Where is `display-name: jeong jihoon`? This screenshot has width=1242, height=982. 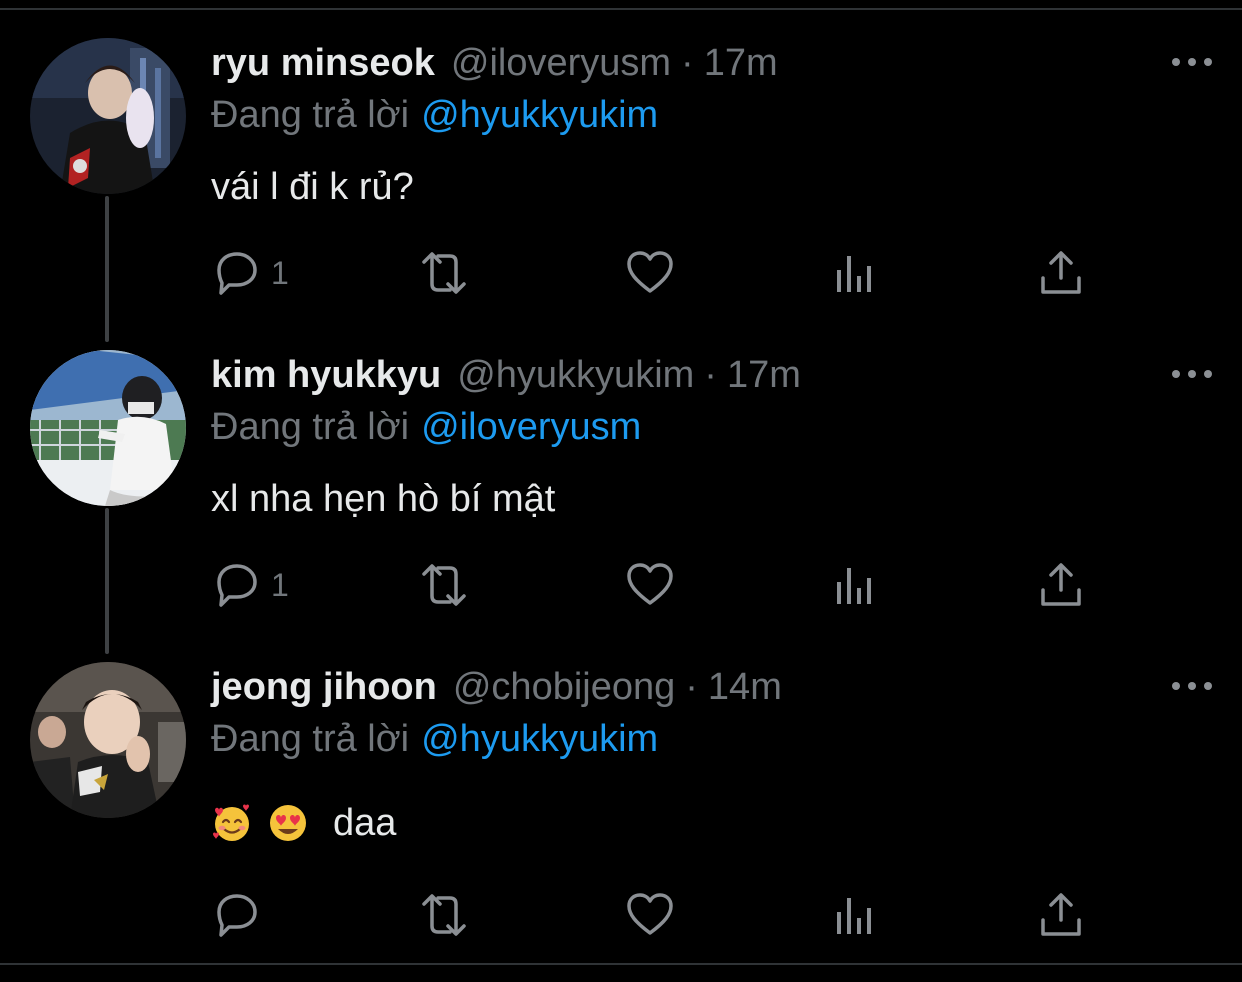
display-name: jeong jihoon is located at coordinates (324, 687).